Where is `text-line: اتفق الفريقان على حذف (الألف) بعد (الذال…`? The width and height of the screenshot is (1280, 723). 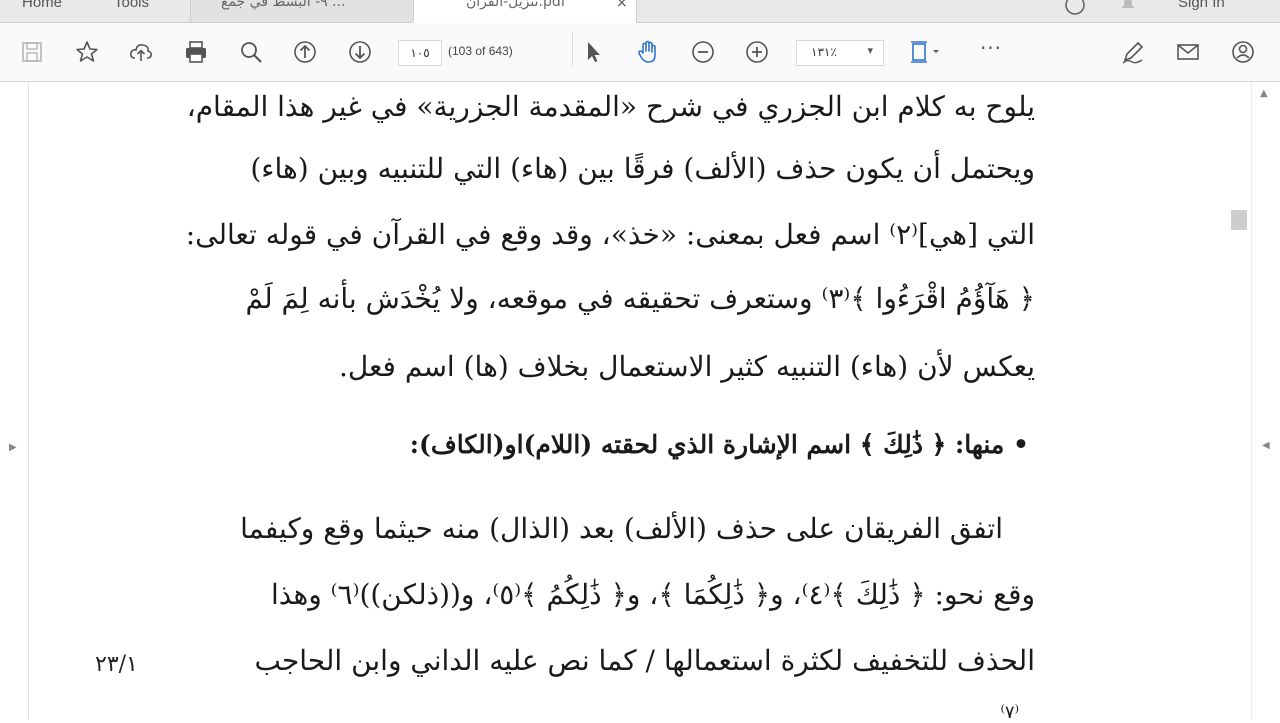 text-line: اتفق الفريقان على حذف (الألف) بعد (الذال… is located at coordinates (621, 528).